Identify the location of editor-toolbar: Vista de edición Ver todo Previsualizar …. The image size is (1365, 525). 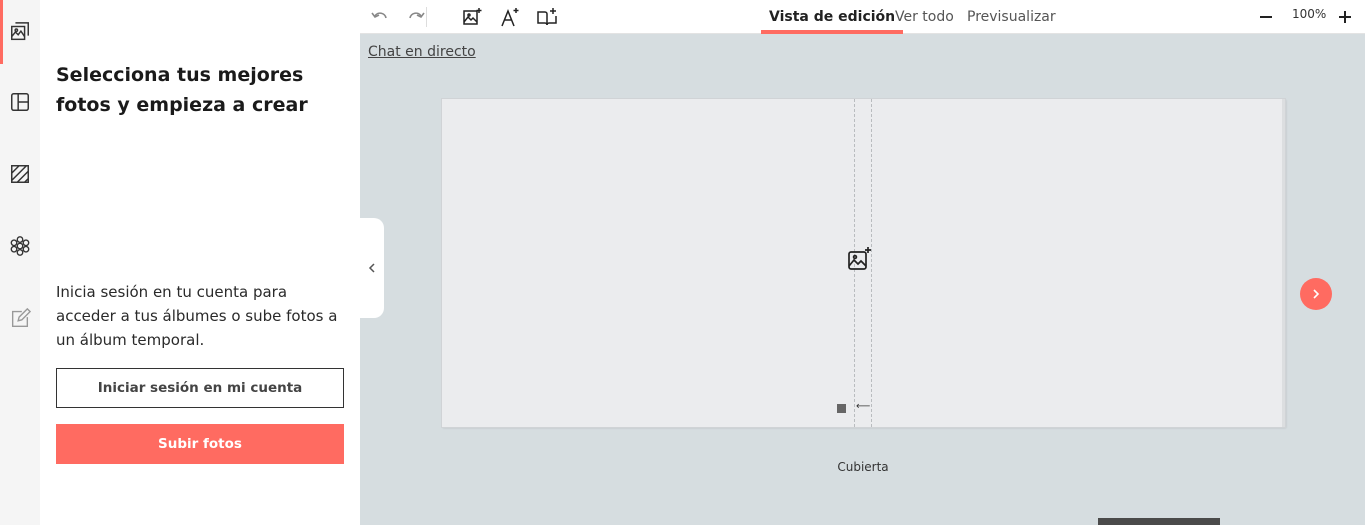
(862, 17).